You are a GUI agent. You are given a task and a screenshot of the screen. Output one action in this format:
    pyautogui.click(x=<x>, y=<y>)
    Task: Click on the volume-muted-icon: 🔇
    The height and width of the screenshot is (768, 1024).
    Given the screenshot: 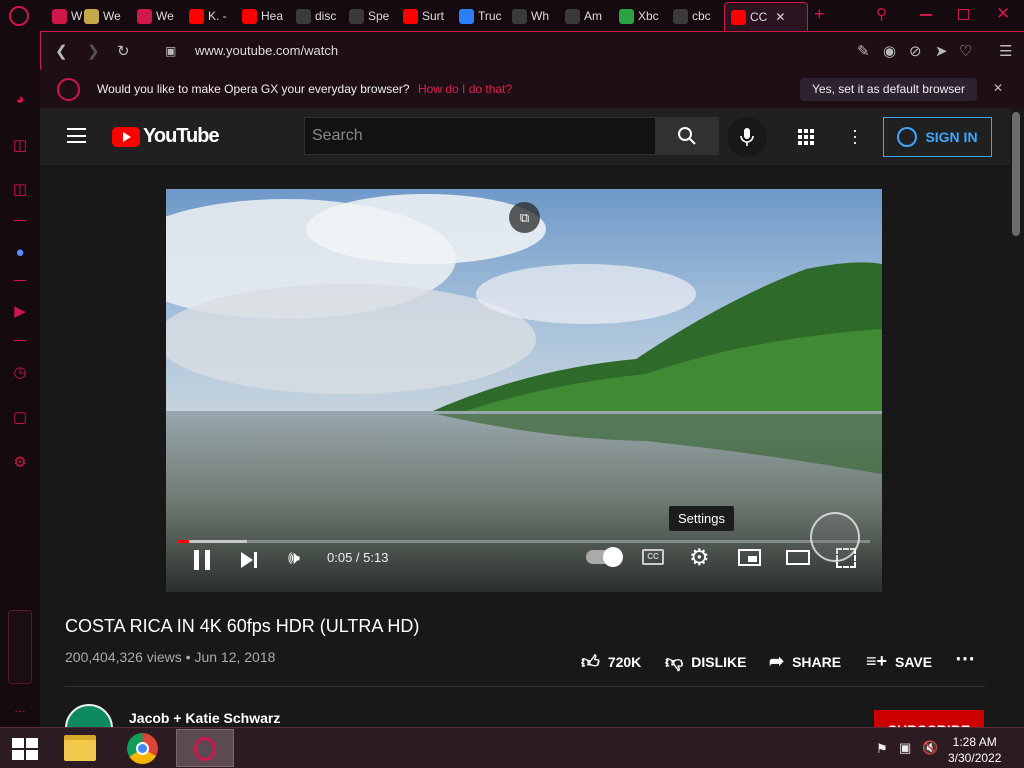 What is the action you would take?
    pyautogui.click(x=930, y=748)
    